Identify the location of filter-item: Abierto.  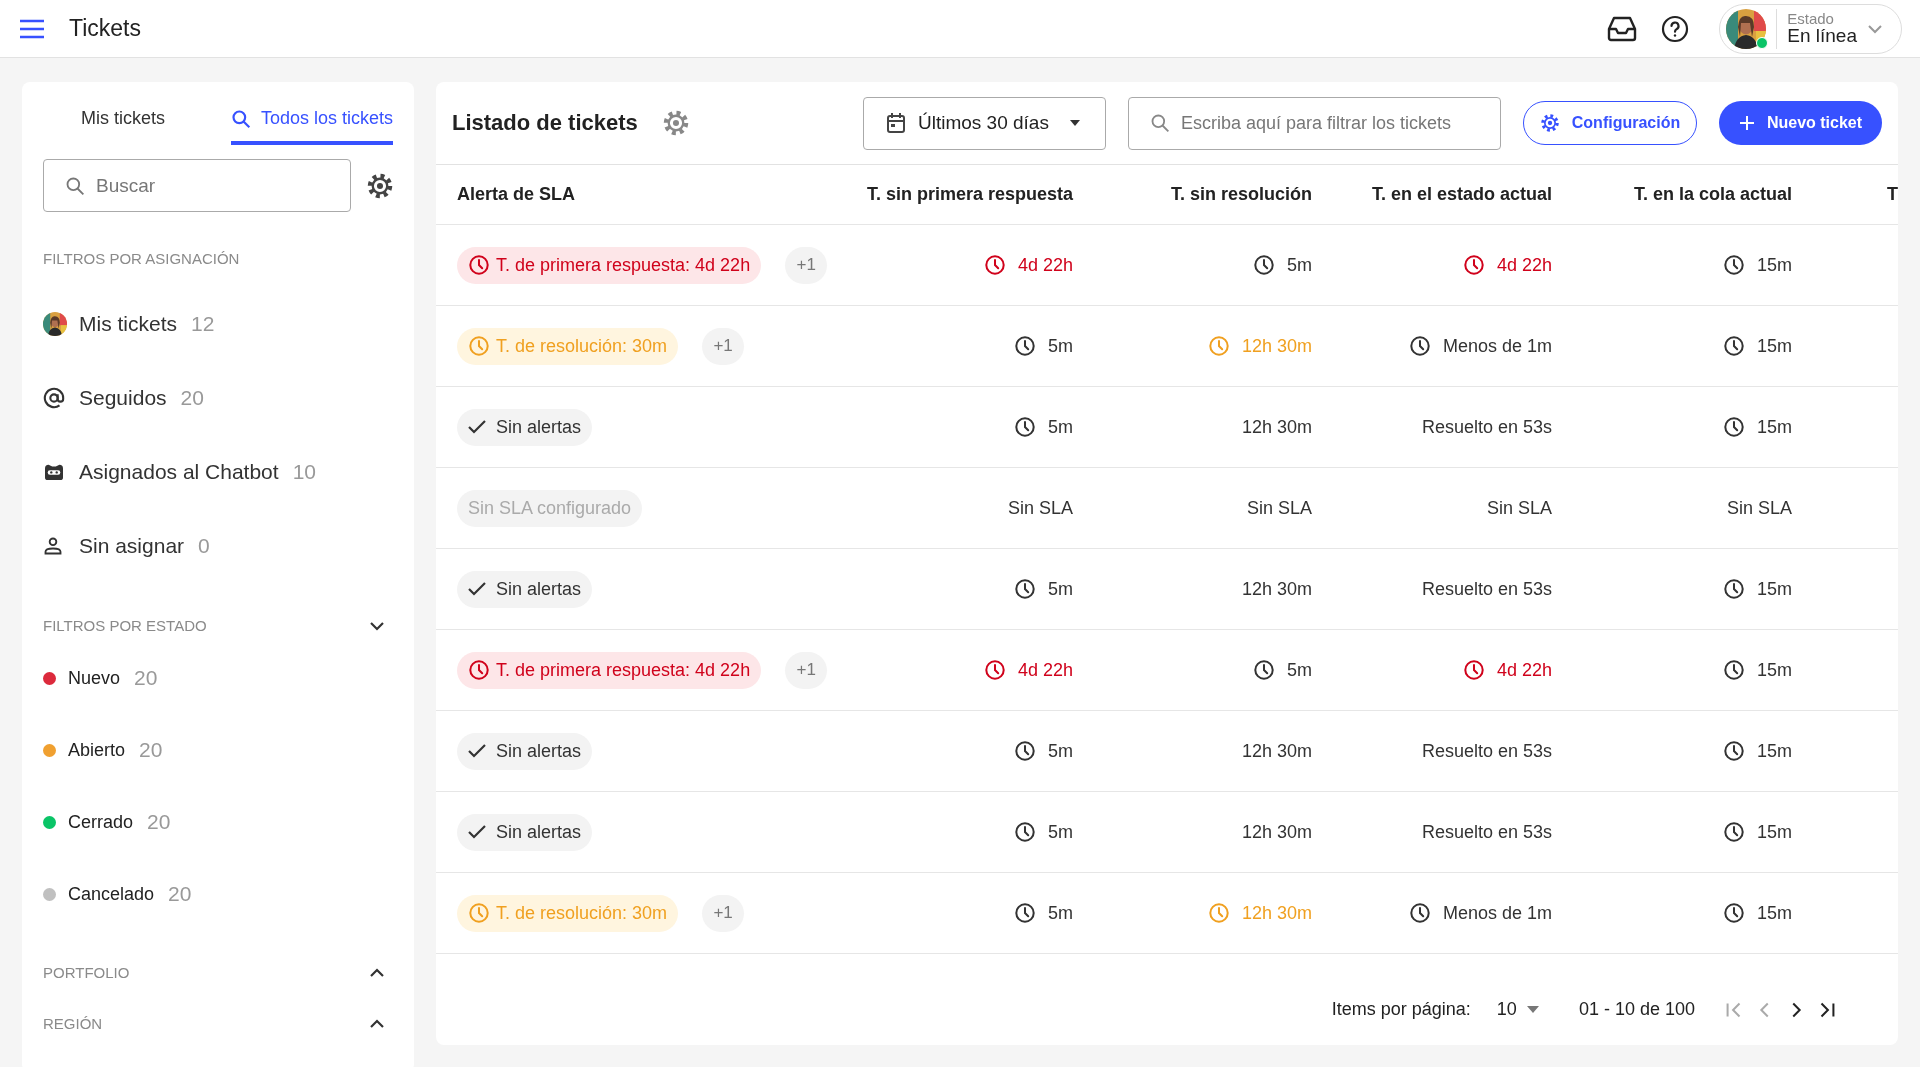
(97, 750).